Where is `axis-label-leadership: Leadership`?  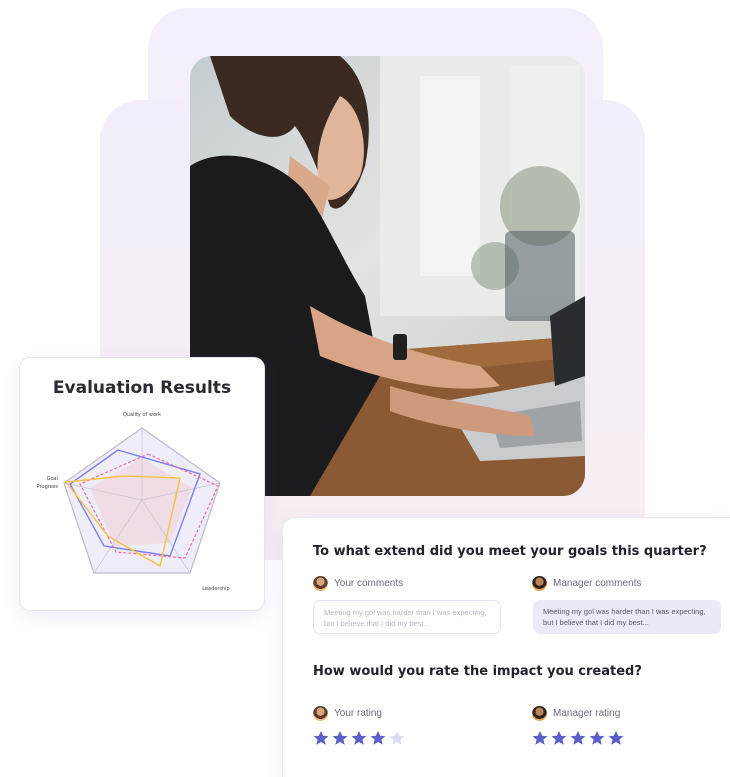
axis-label-leadership: Leadership is located at coordinates (215, 589).